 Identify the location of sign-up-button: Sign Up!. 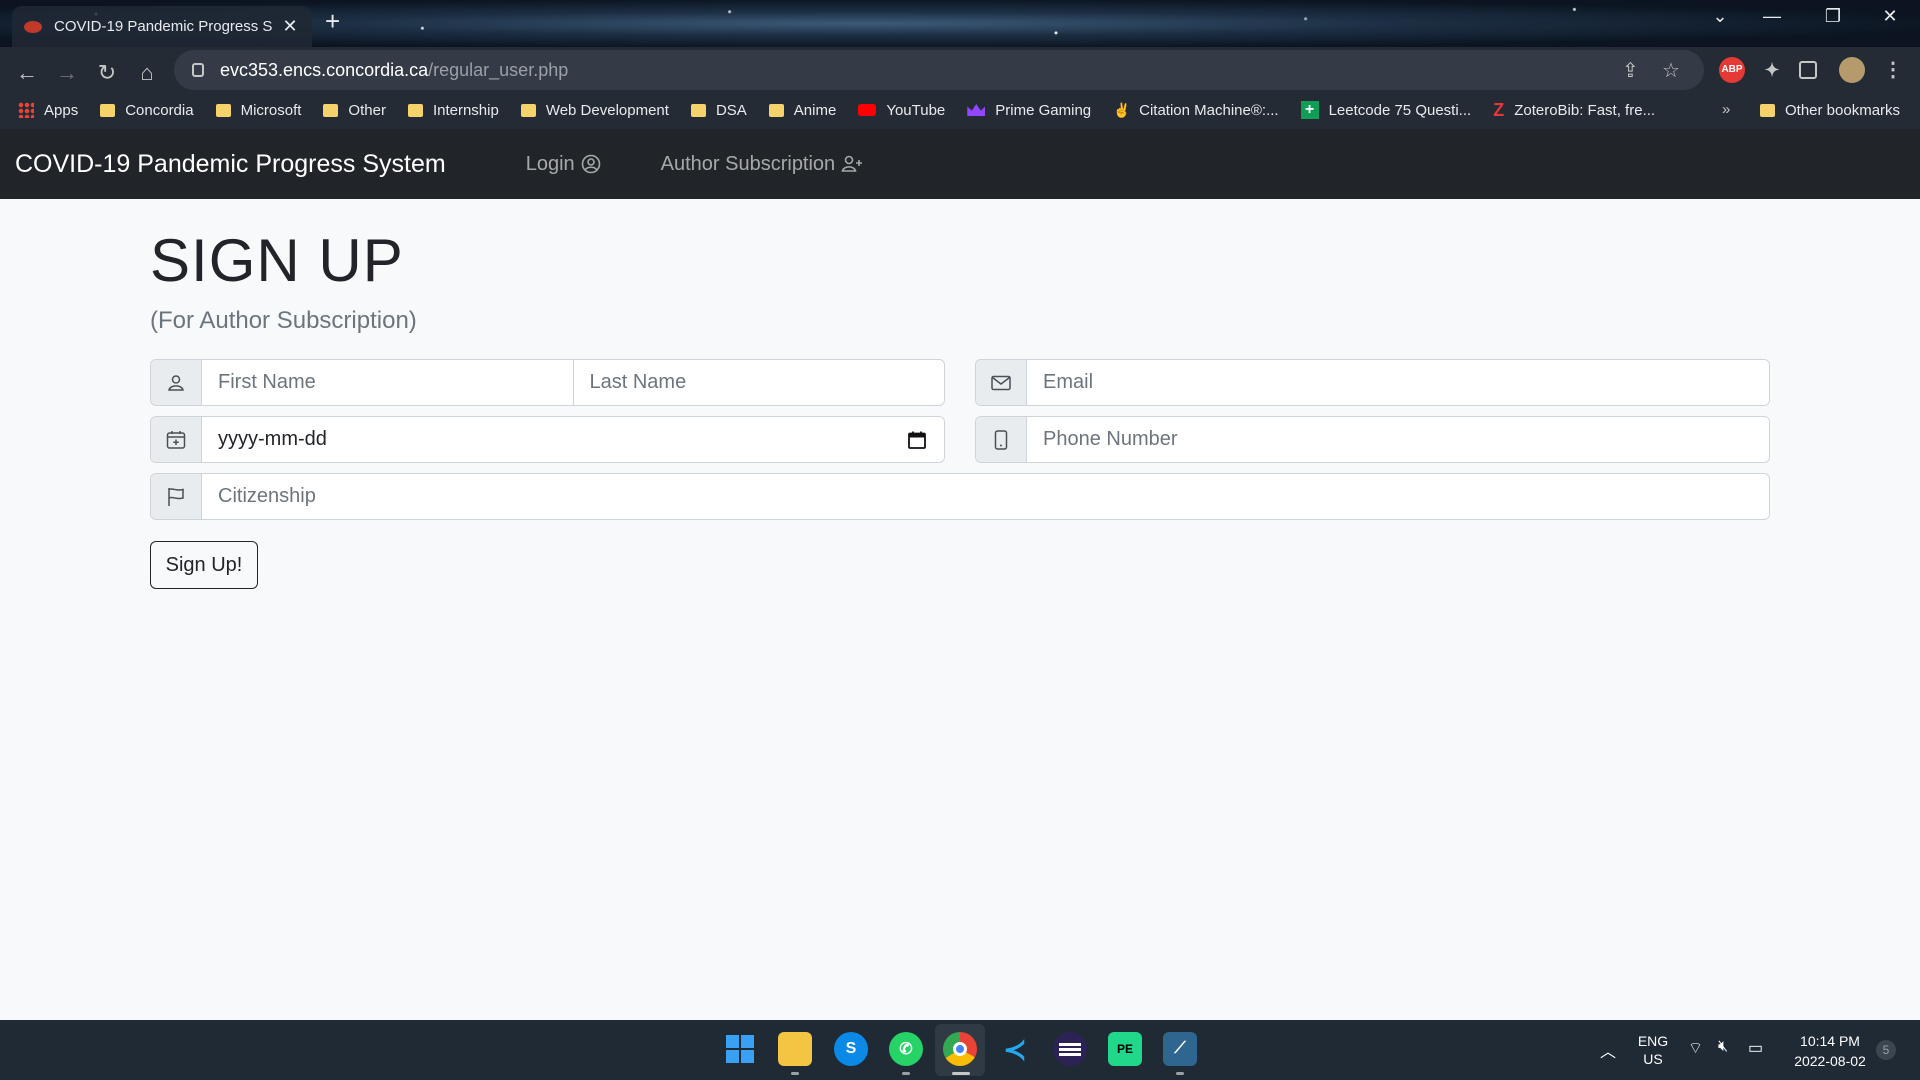
(204, 565).